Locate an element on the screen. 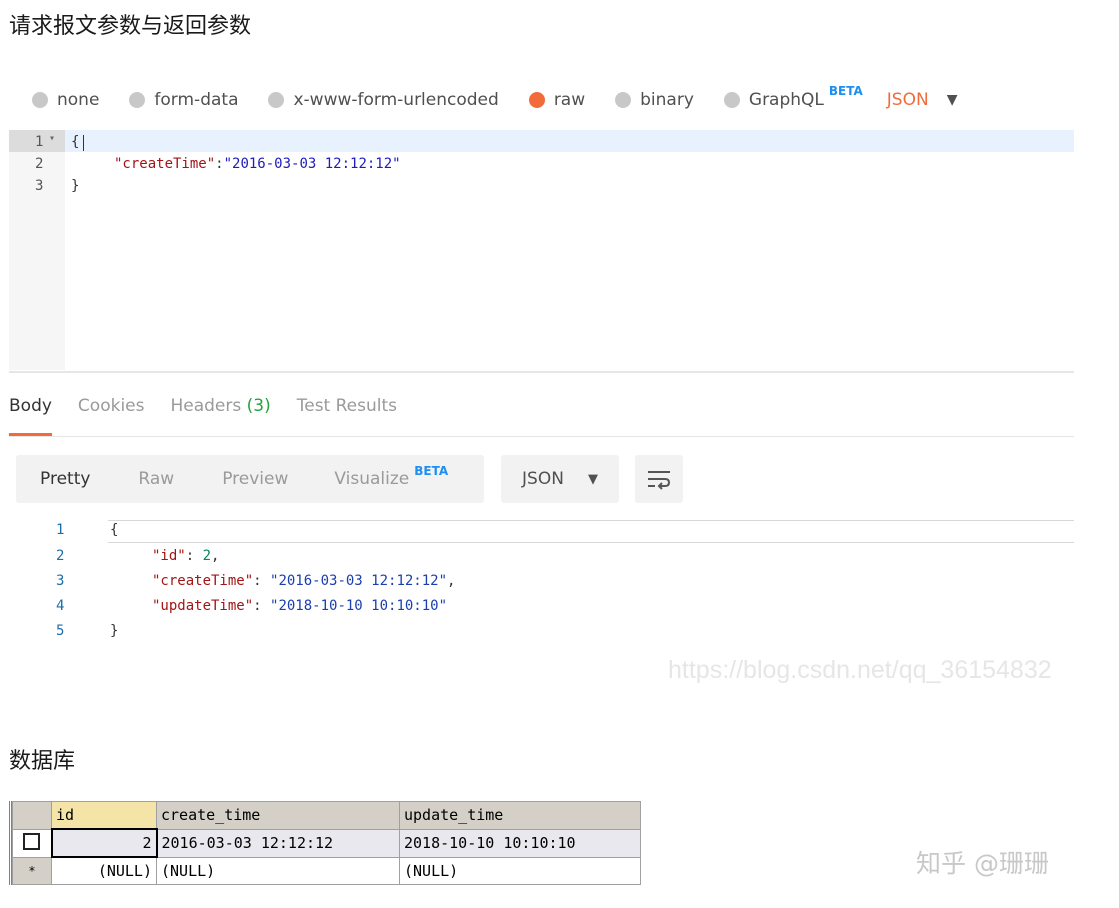 Image resolution: width=1119 pixels, height=908 pixels. view-raw-button: Raw is located at coordinates (156, 479).